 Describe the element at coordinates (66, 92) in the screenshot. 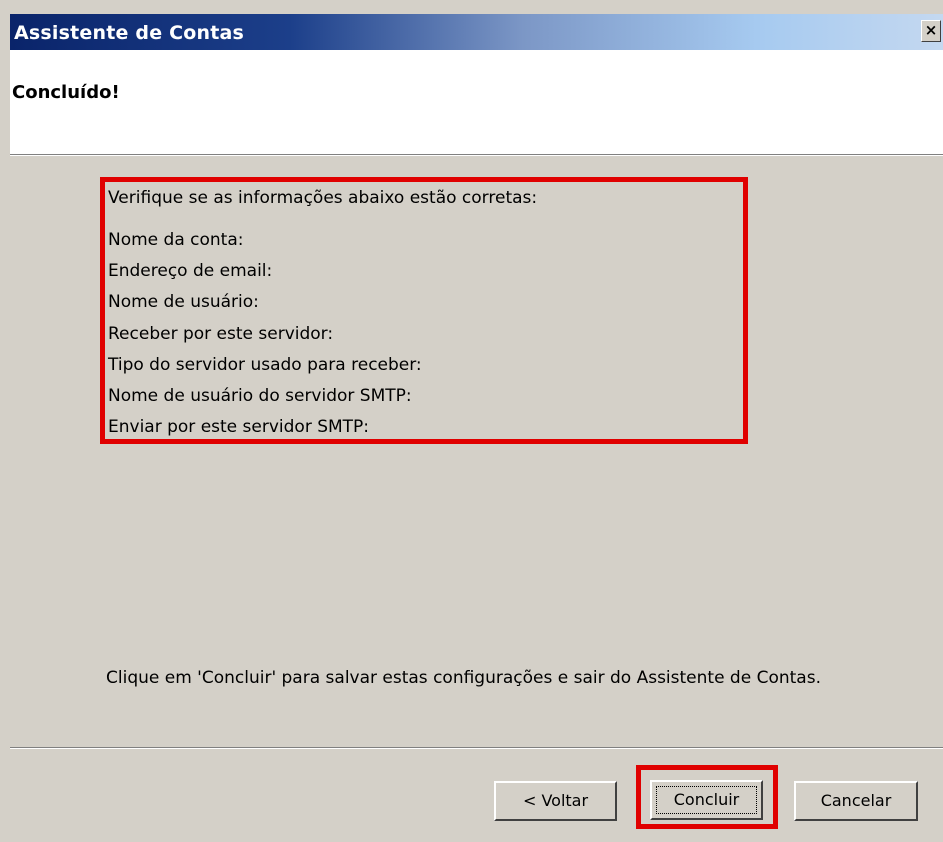

I see `page-title: Concluído!` at that location.